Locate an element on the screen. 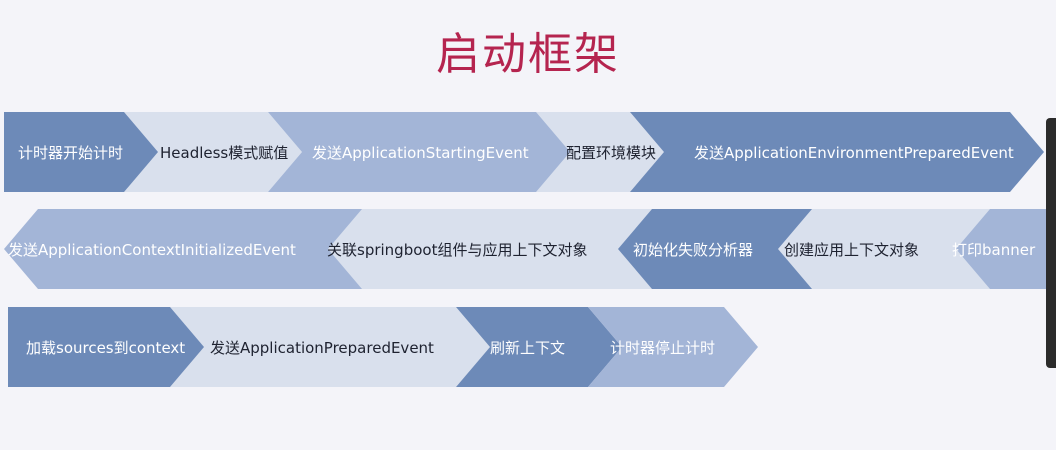 Image resolution: width=1056 pixels, height=450 pixels. flow-step-label: 关联springboot组件与应用上下文对象 is located at coordinates (457, 249).